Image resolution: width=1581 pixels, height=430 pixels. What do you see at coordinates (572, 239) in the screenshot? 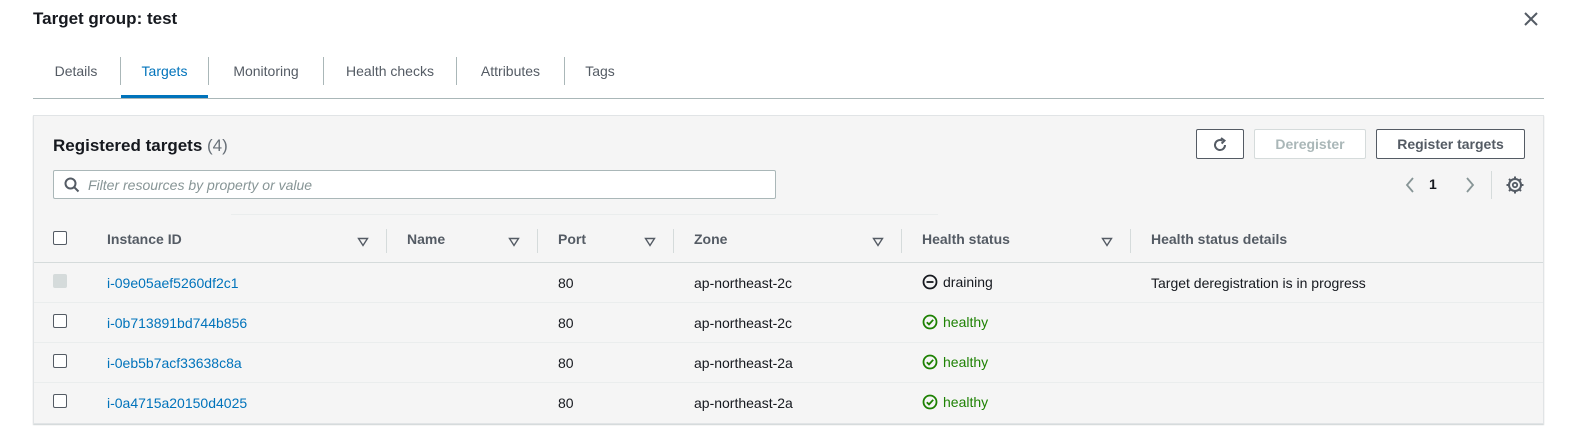
I see `column-header-port: Port` at bounding box center [572, 239].